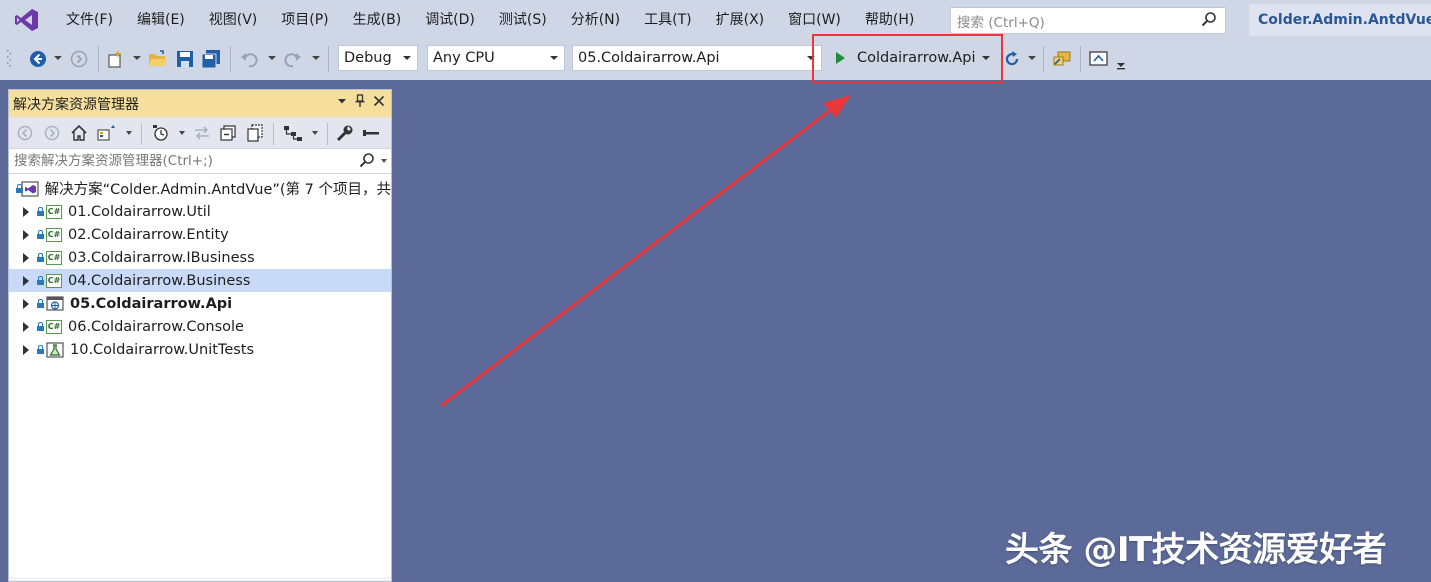 The width and height of the screenshot is (1431, 582). I want to click on pending-changes-filter-icon, so click(161, 133).